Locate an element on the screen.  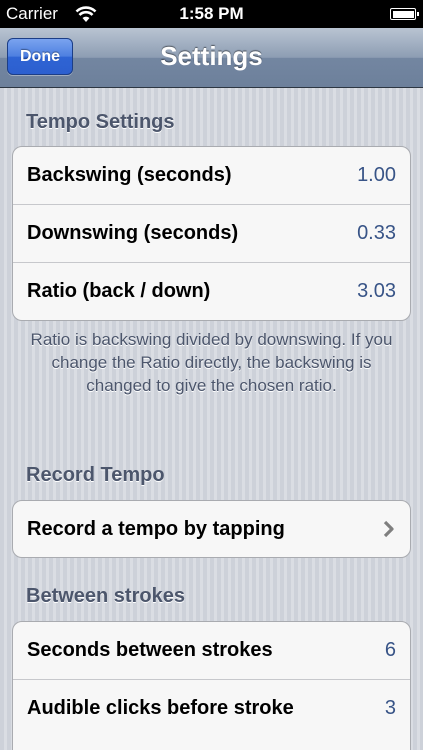
seconds-between-strokes-row: Seconds between strokes 6 is located at coordinates (211, 651).